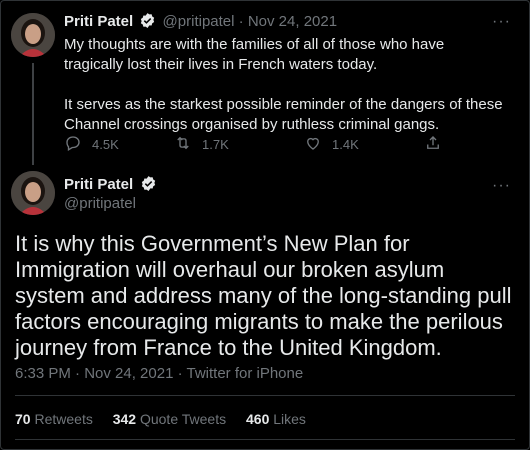  I want to click on quotes-label: Quote Tweets, so click(183, 419).